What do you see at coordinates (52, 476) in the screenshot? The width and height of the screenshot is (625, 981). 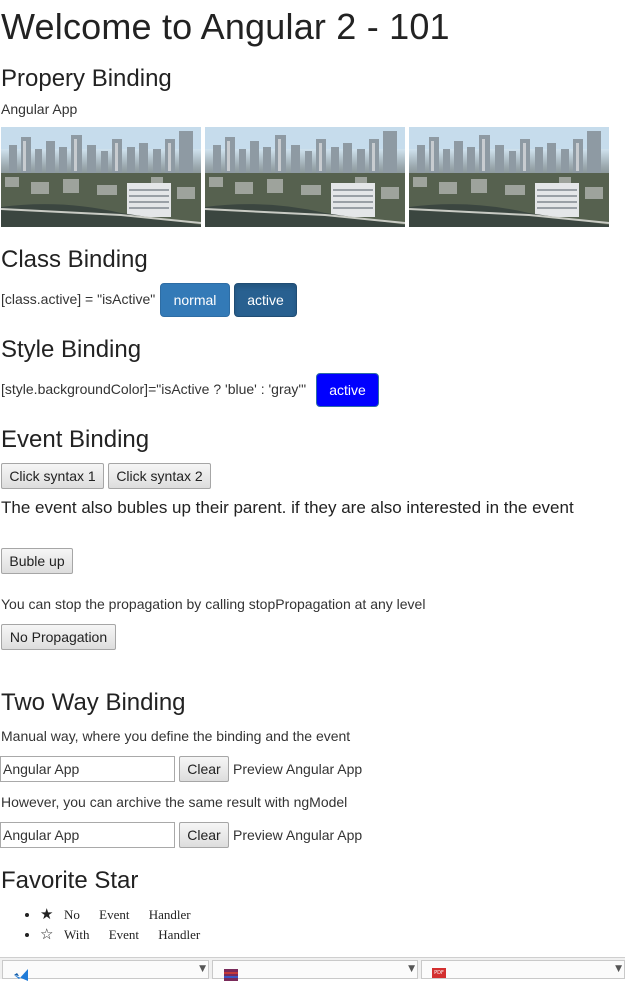 I see `click-syntax-1-button: Click syntax 1` at bounding box center [52, 476].